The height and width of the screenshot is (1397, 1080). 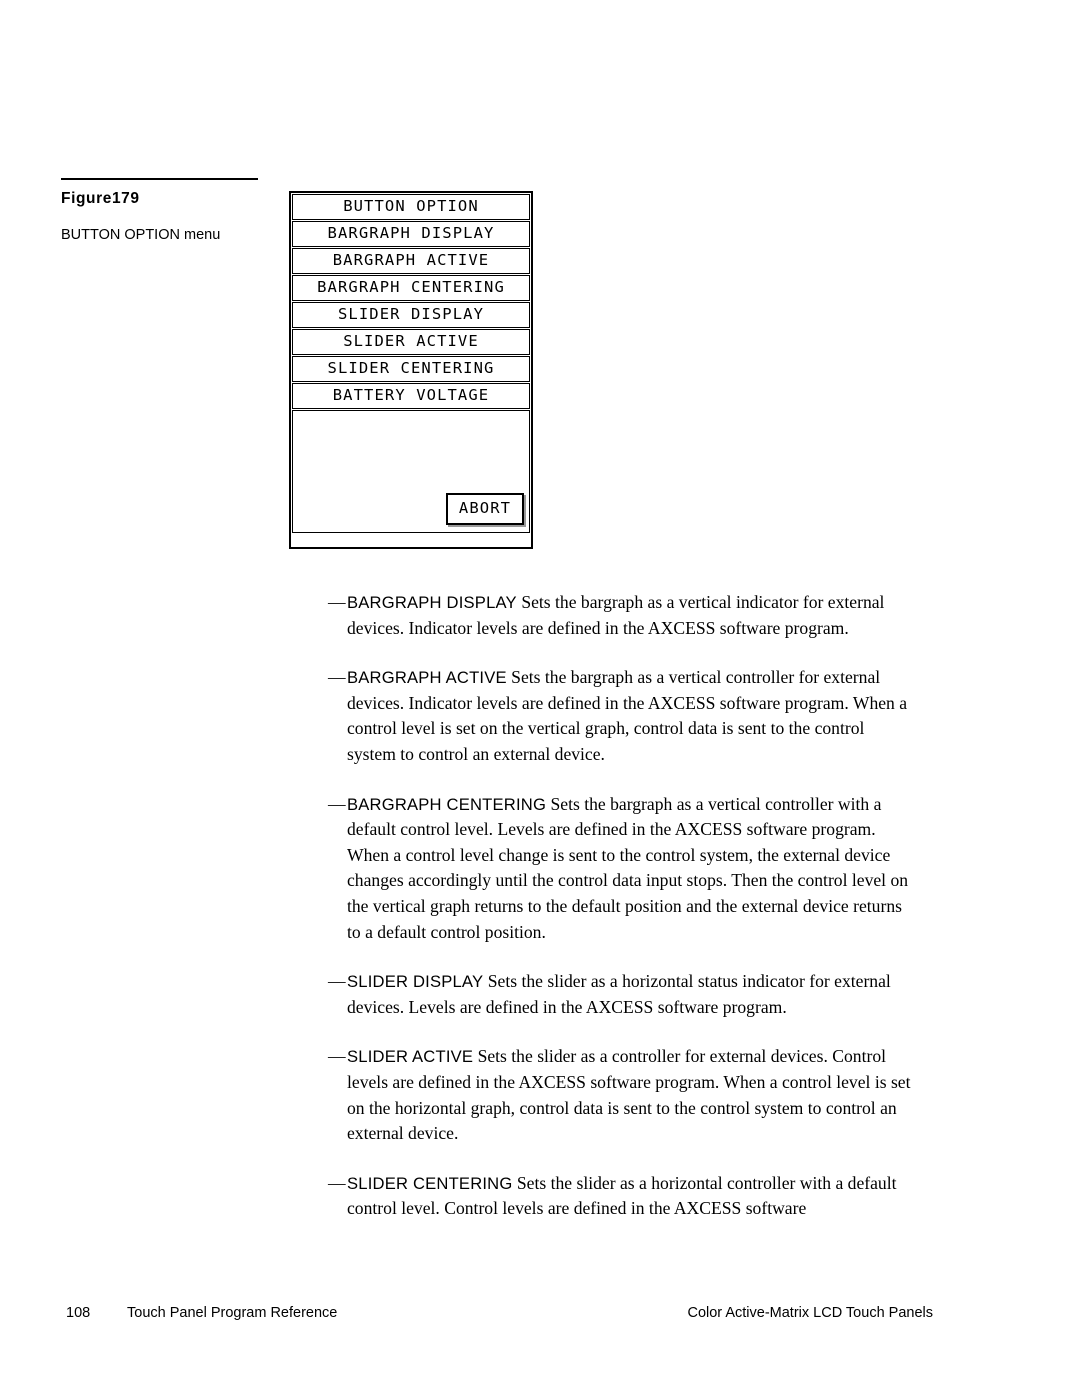 I want to click on figure-caption-block: Figure179 BUTTON OPTION menu, so click(x=159, y=211).